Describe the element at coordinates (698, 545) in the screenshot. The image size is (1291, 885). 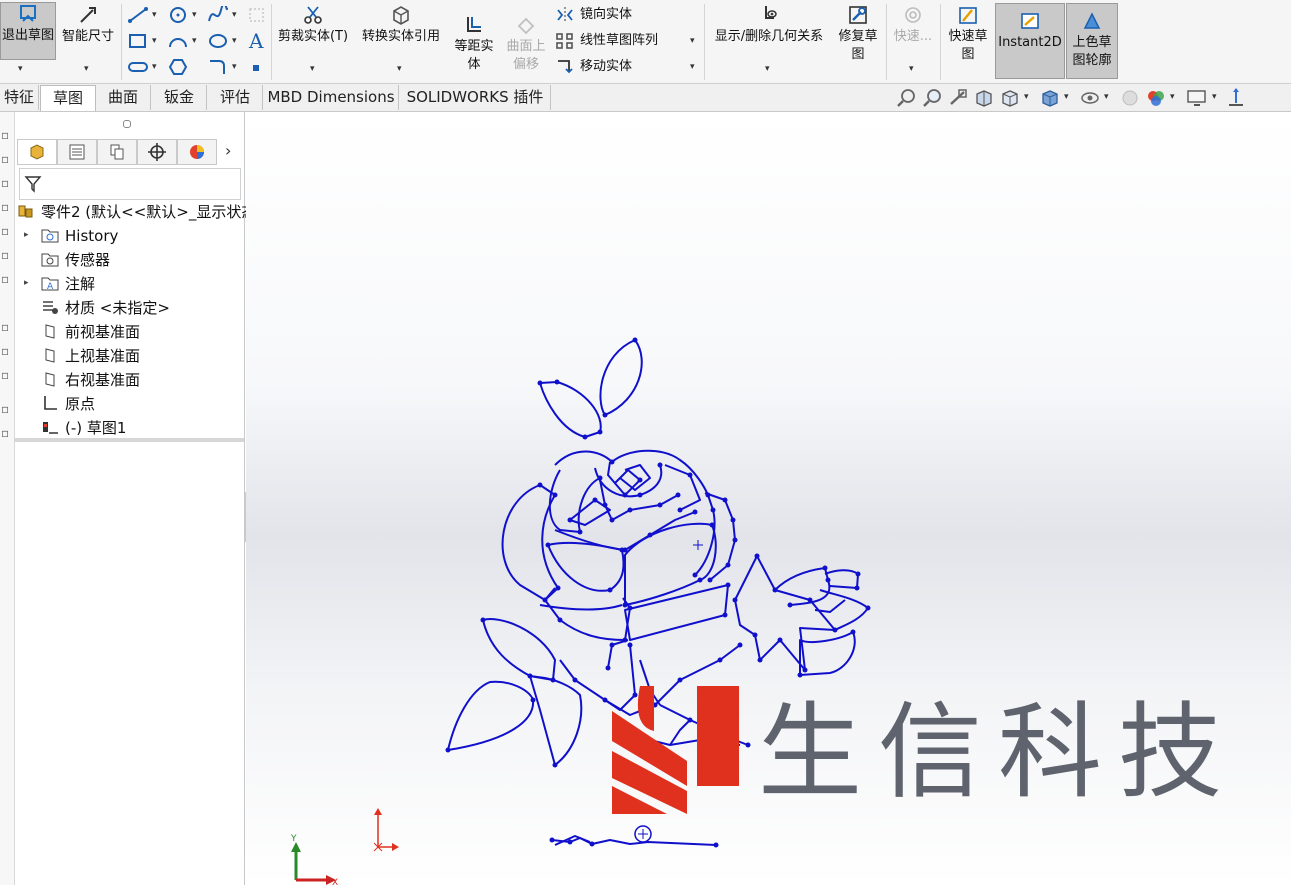
I see `cursor-cross-icon` at that location.